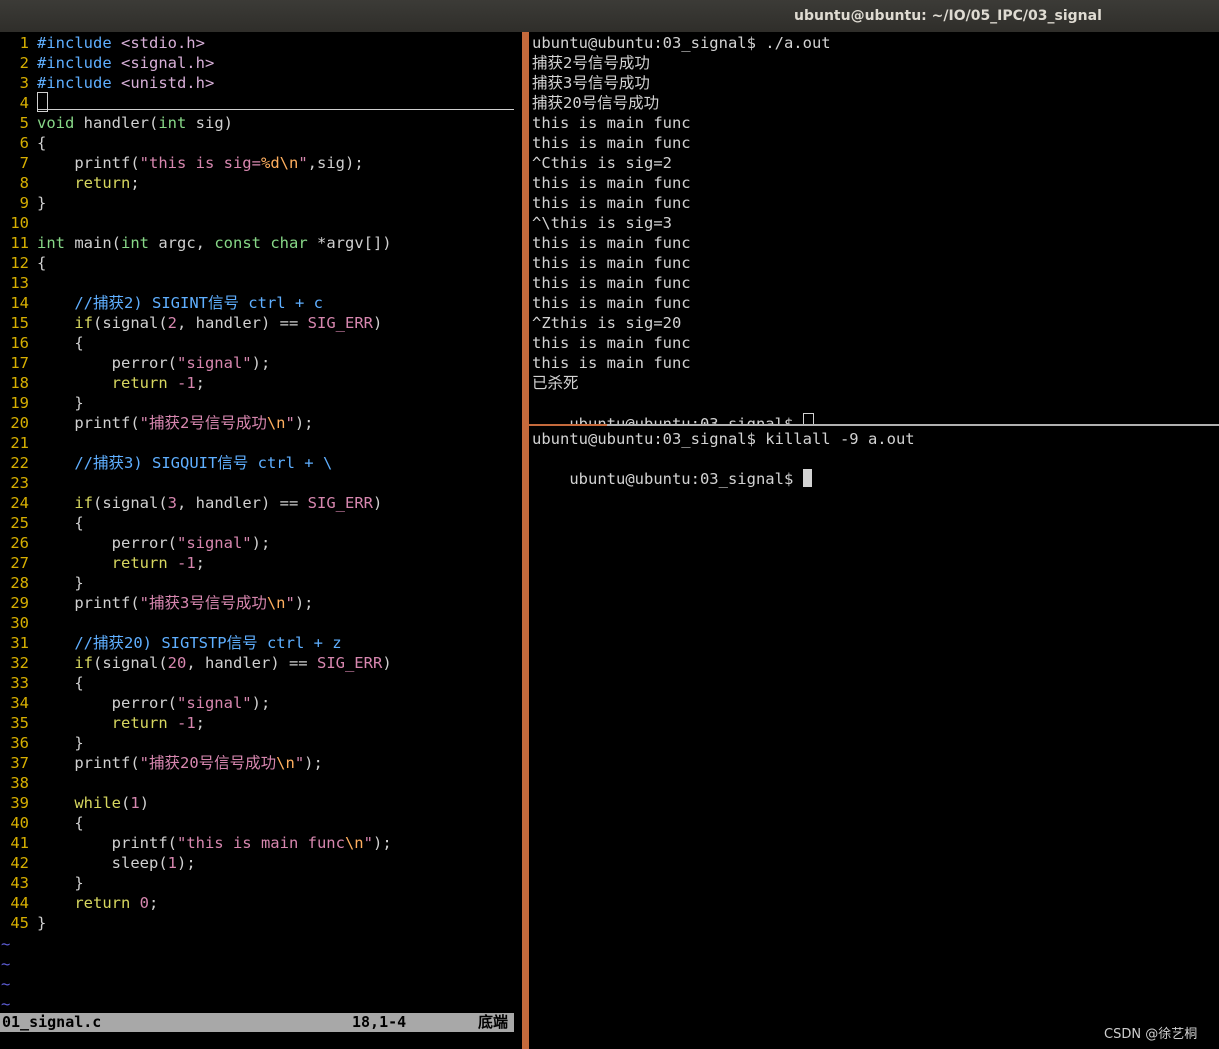 Image resolution: width=1219 pixels, height=1049 pixels. Describe the element at coordinates (19, 363) in the screenshot. I see `line-number: 17` at that location.